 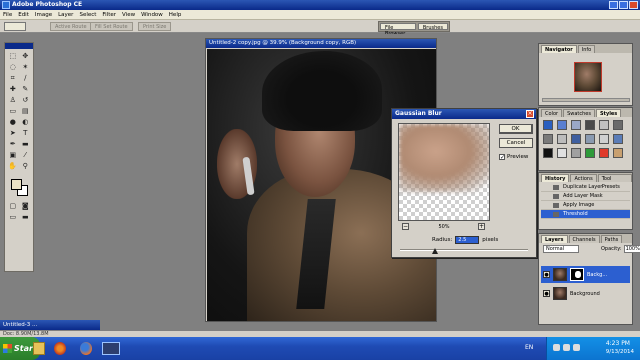 What do you see at coordinates (516, 143) in the screenshot?
I see `cancel-button: Cancel` at bounding box center [516, 143].